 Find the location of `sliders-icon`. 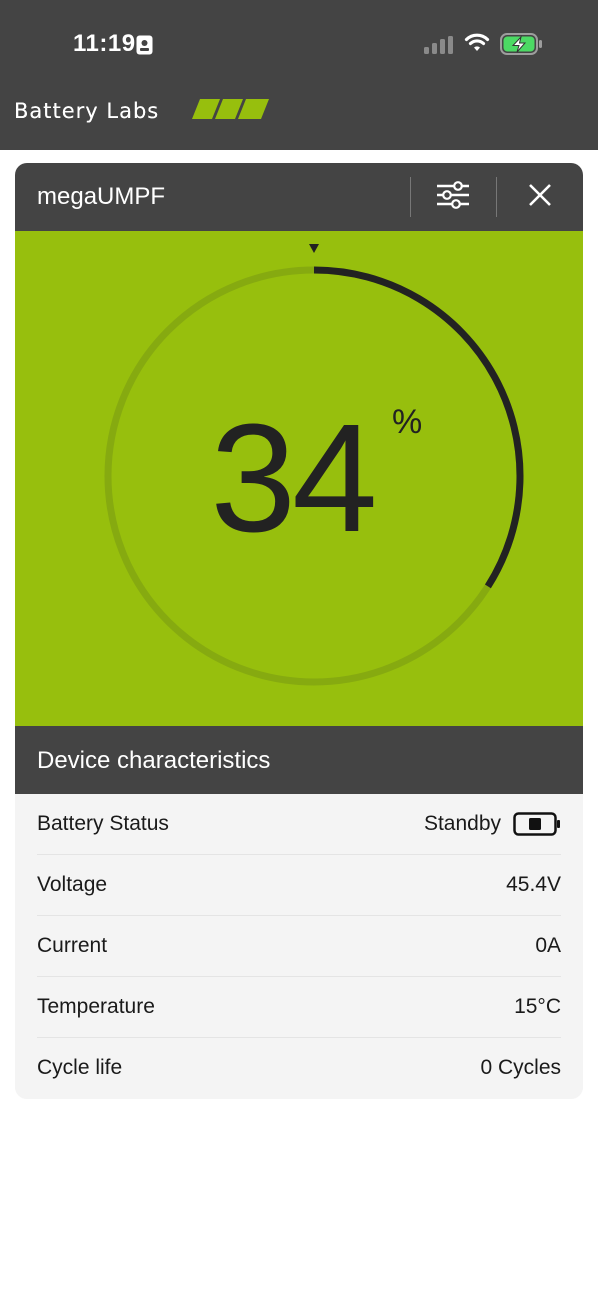

sliders-icon is located at coordinates (453, 197).